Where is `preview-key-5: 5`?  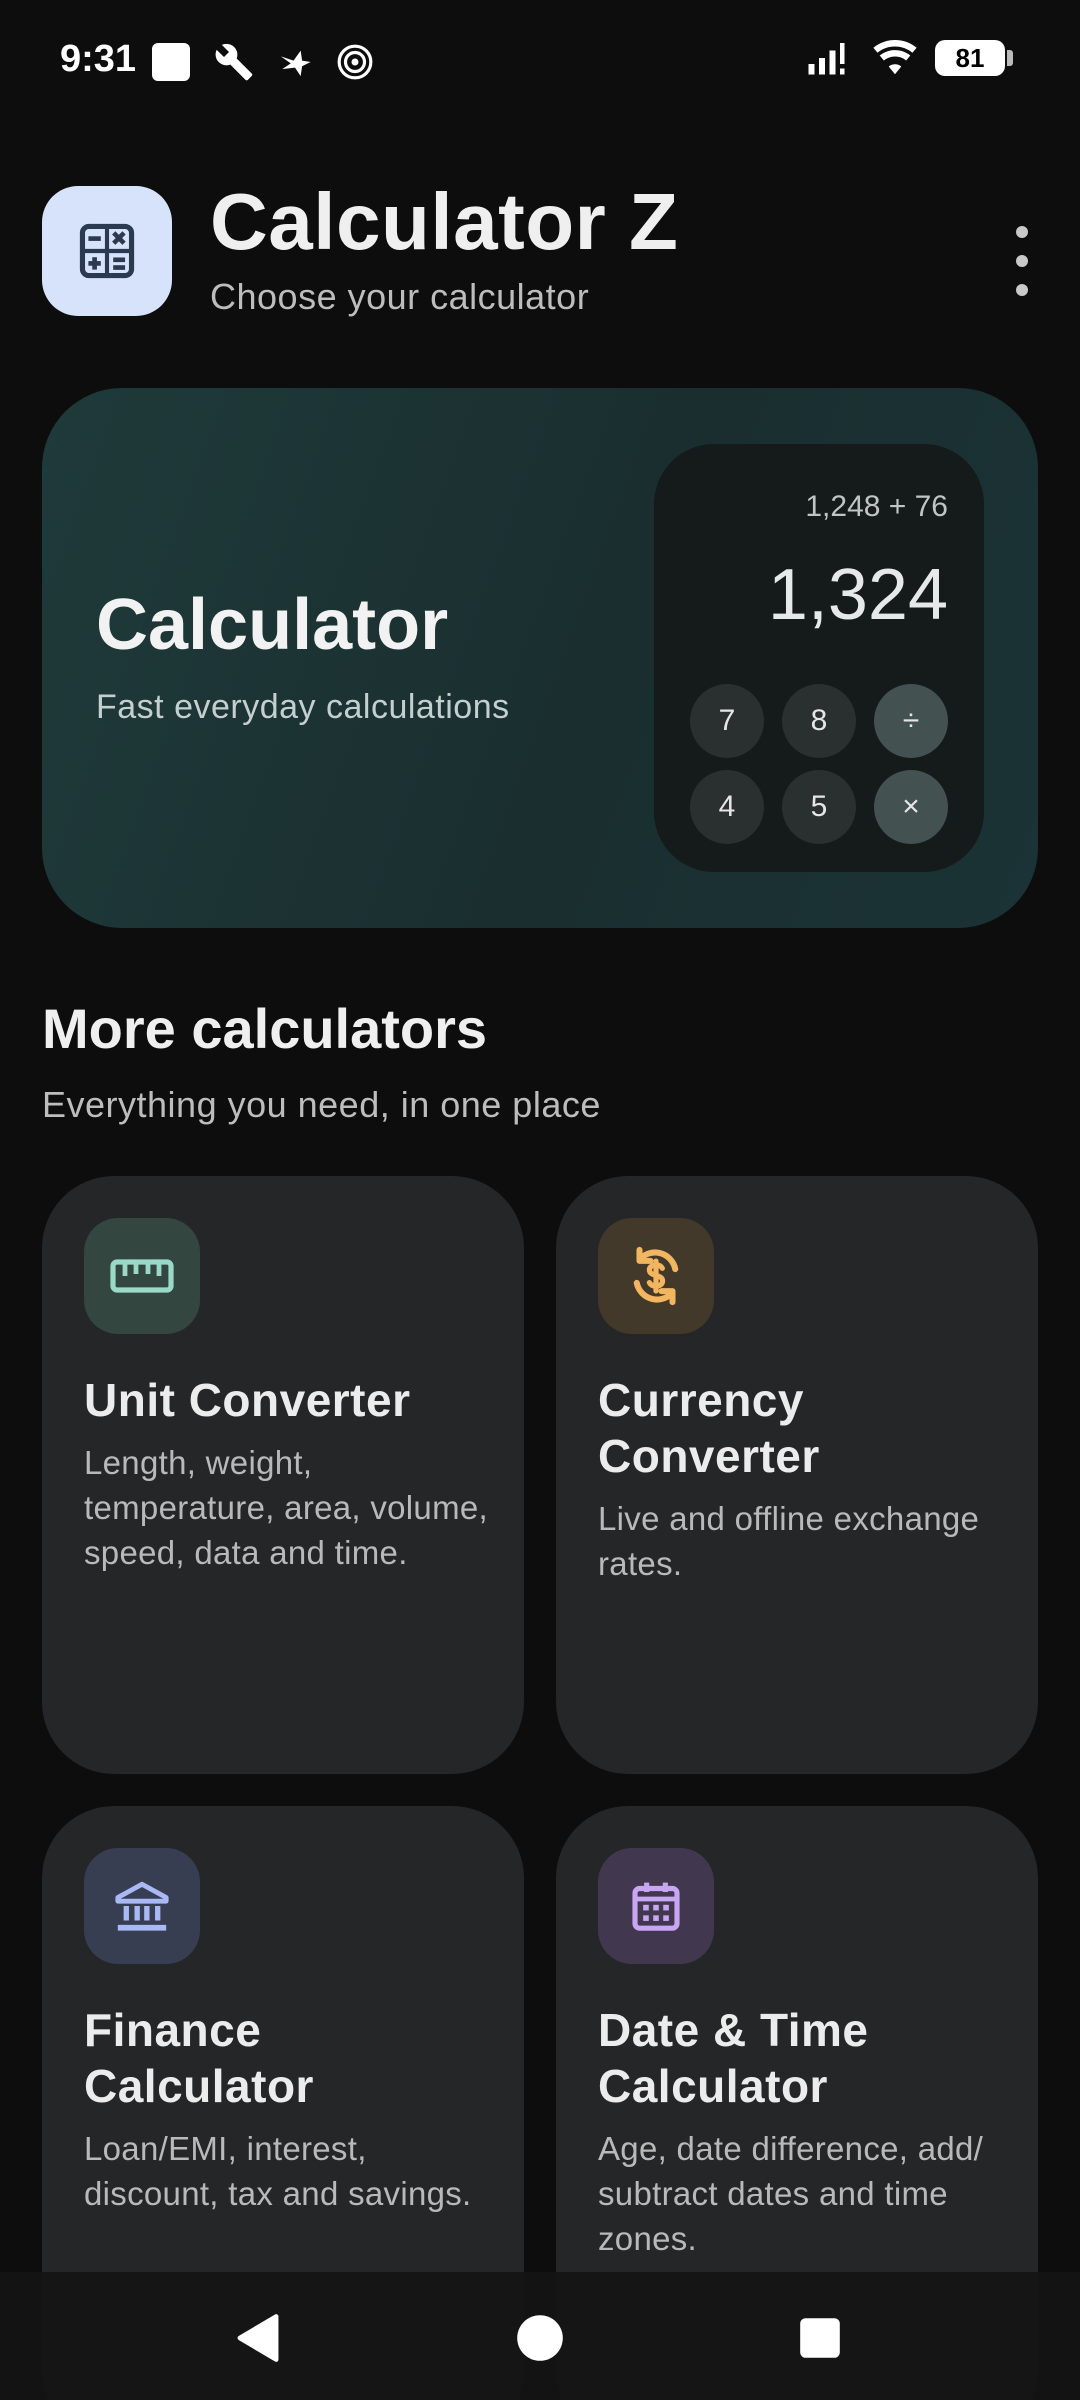
preview-key-5: 5 is located at coordinates (819, 807).